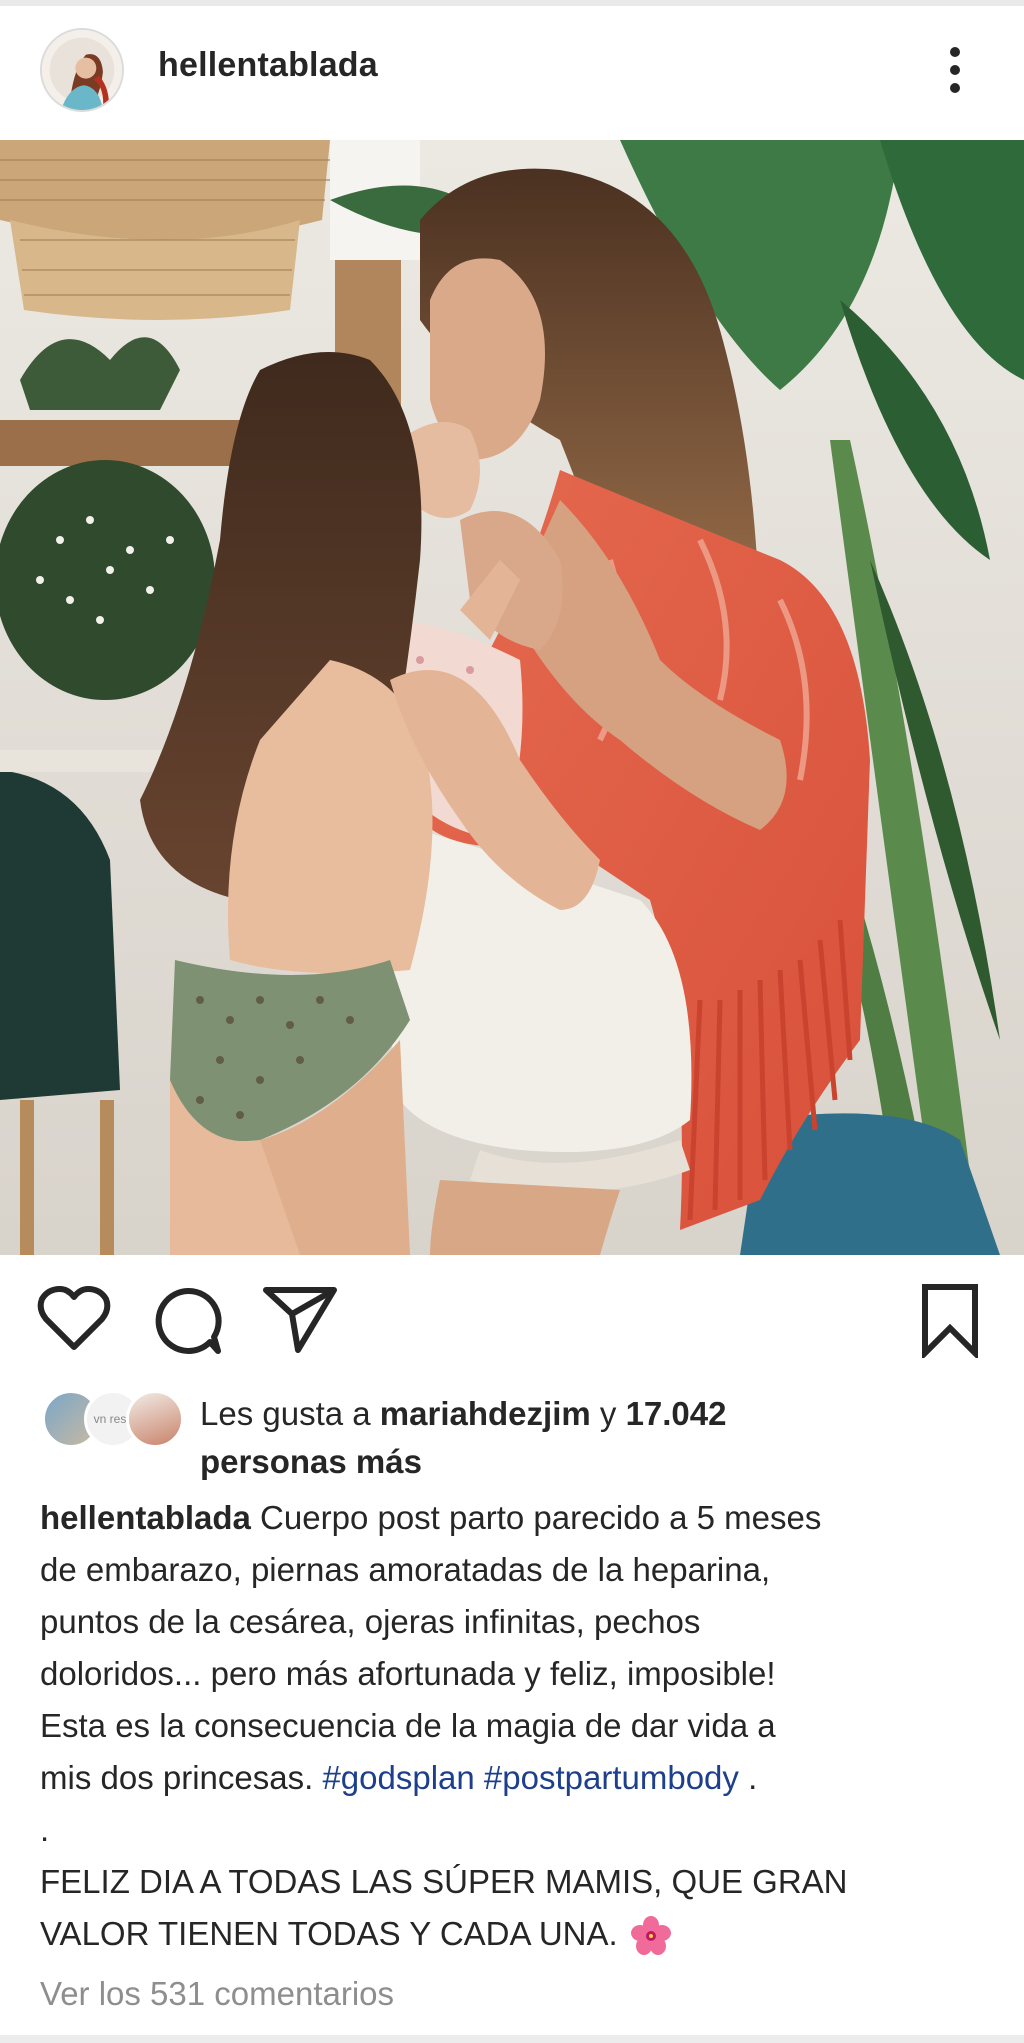 The image size is (1024, 2043). What do you see at coordinates (74, 1319) in the screenshot?
I see `heart-icon` at bounding box center [74, 1319].